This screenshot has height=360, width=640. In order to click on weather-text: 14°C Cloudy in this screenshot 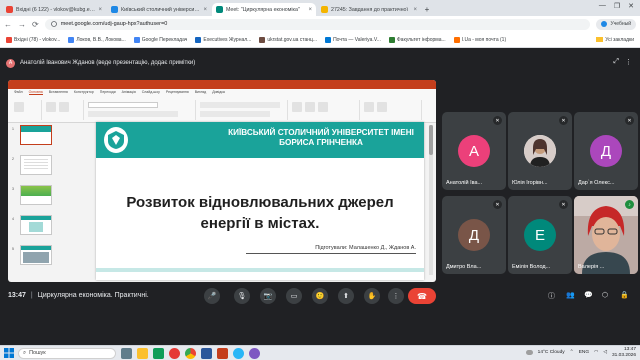, I will do `click(551, 352)`.